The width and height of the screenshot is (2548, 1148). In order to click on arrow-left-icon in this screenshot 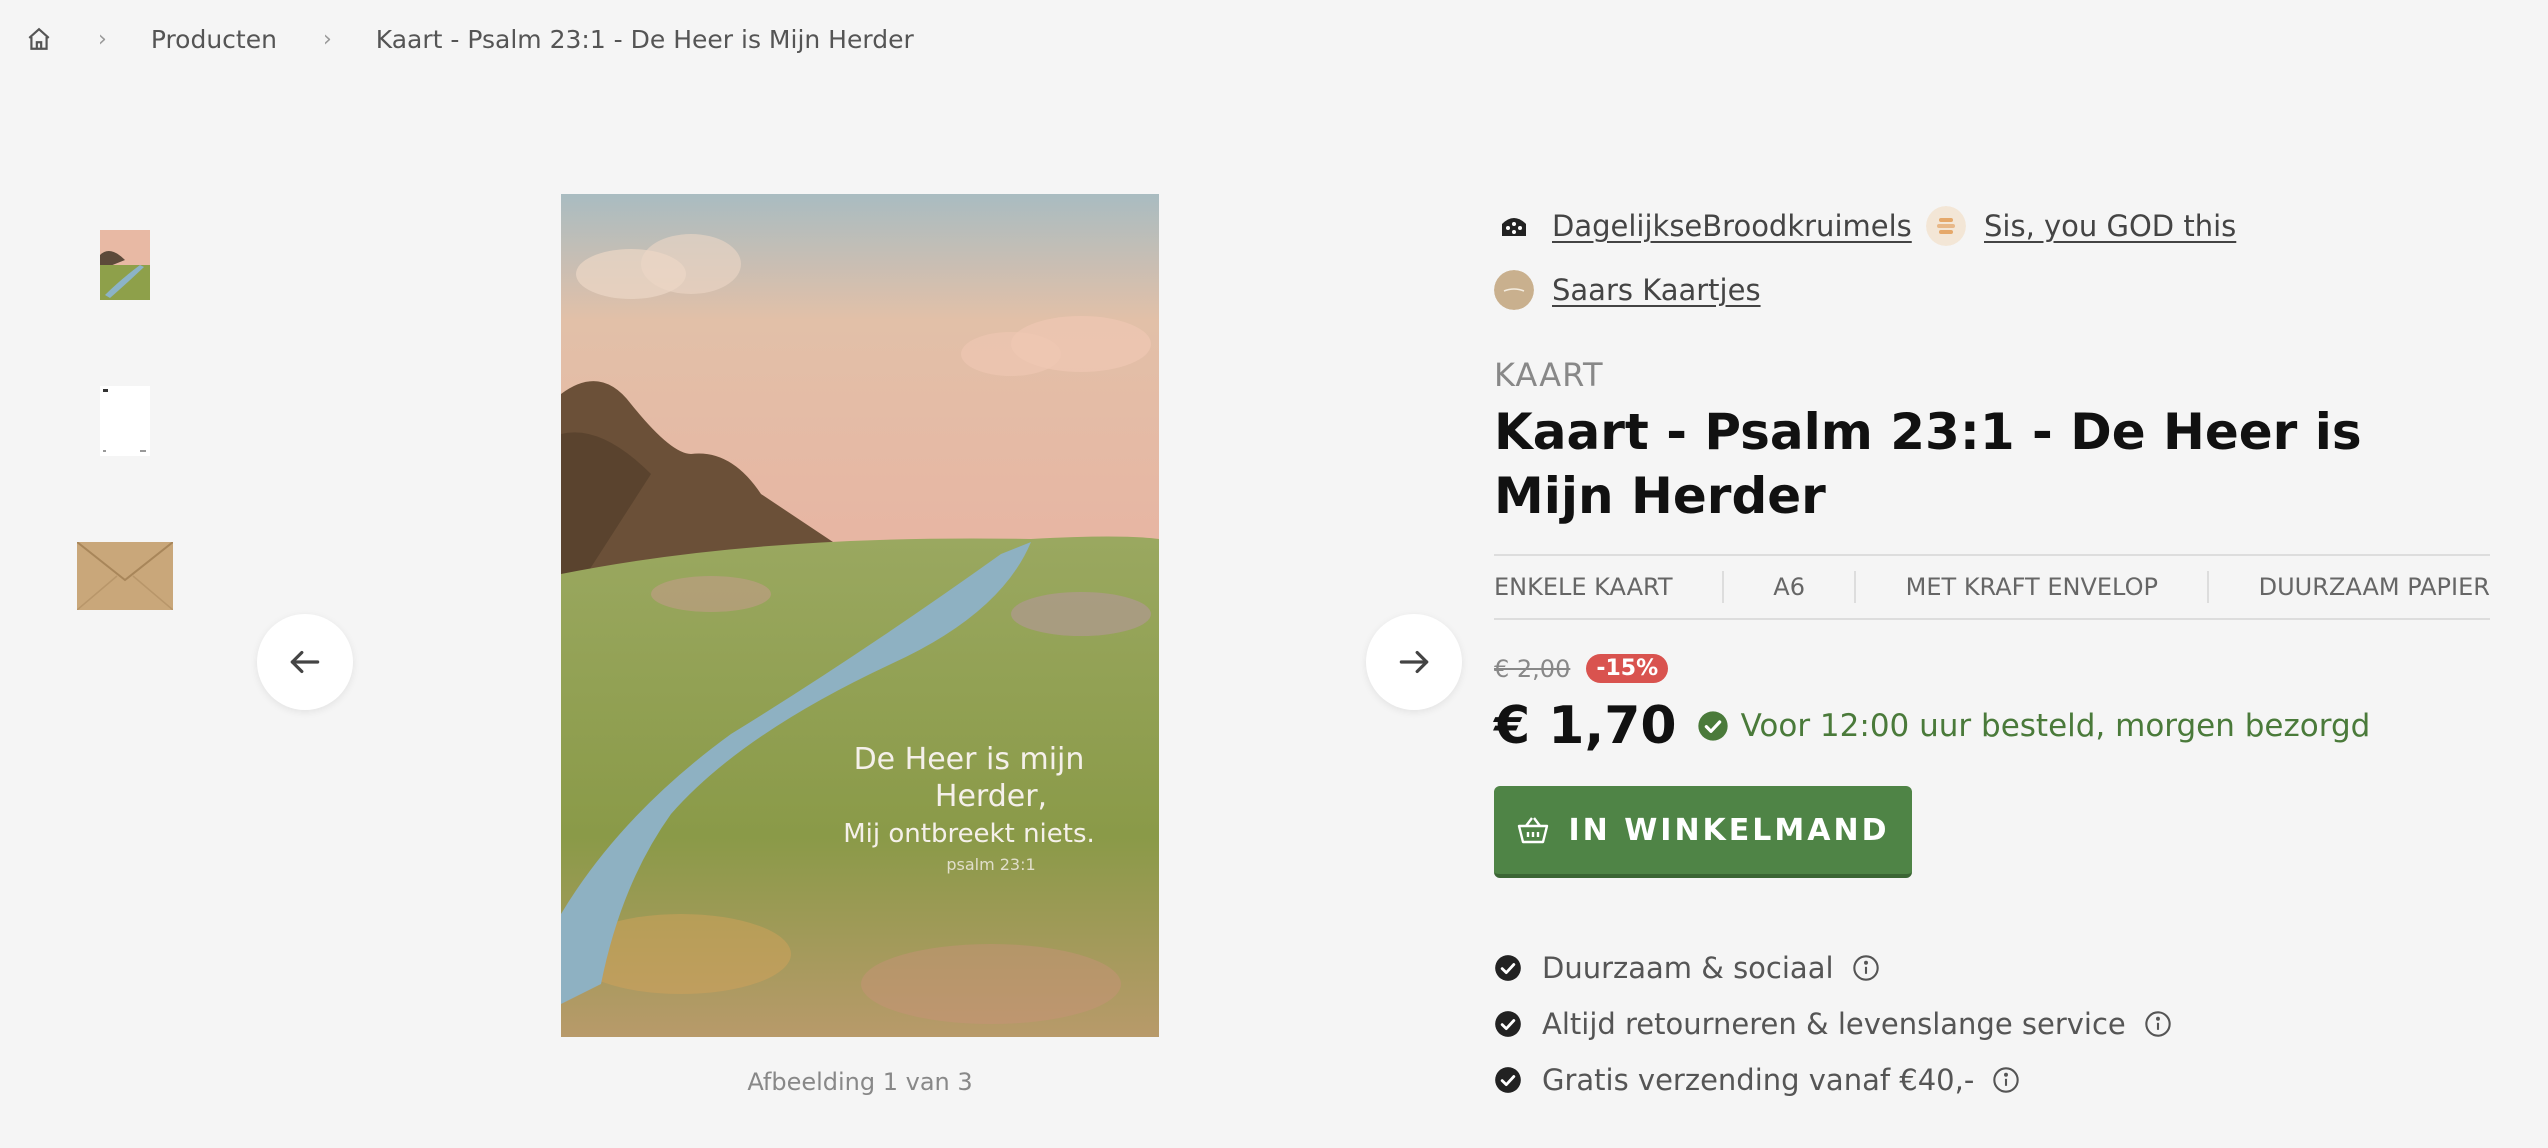, I will do `click(305, 662)`.